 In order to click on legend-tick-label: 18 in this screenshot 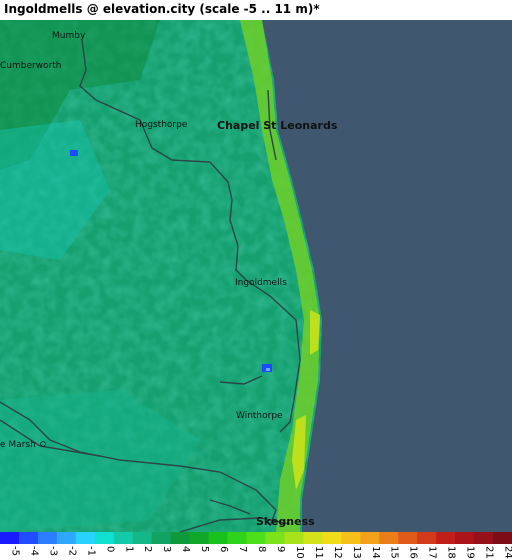, I will do `click(451, 552)`.